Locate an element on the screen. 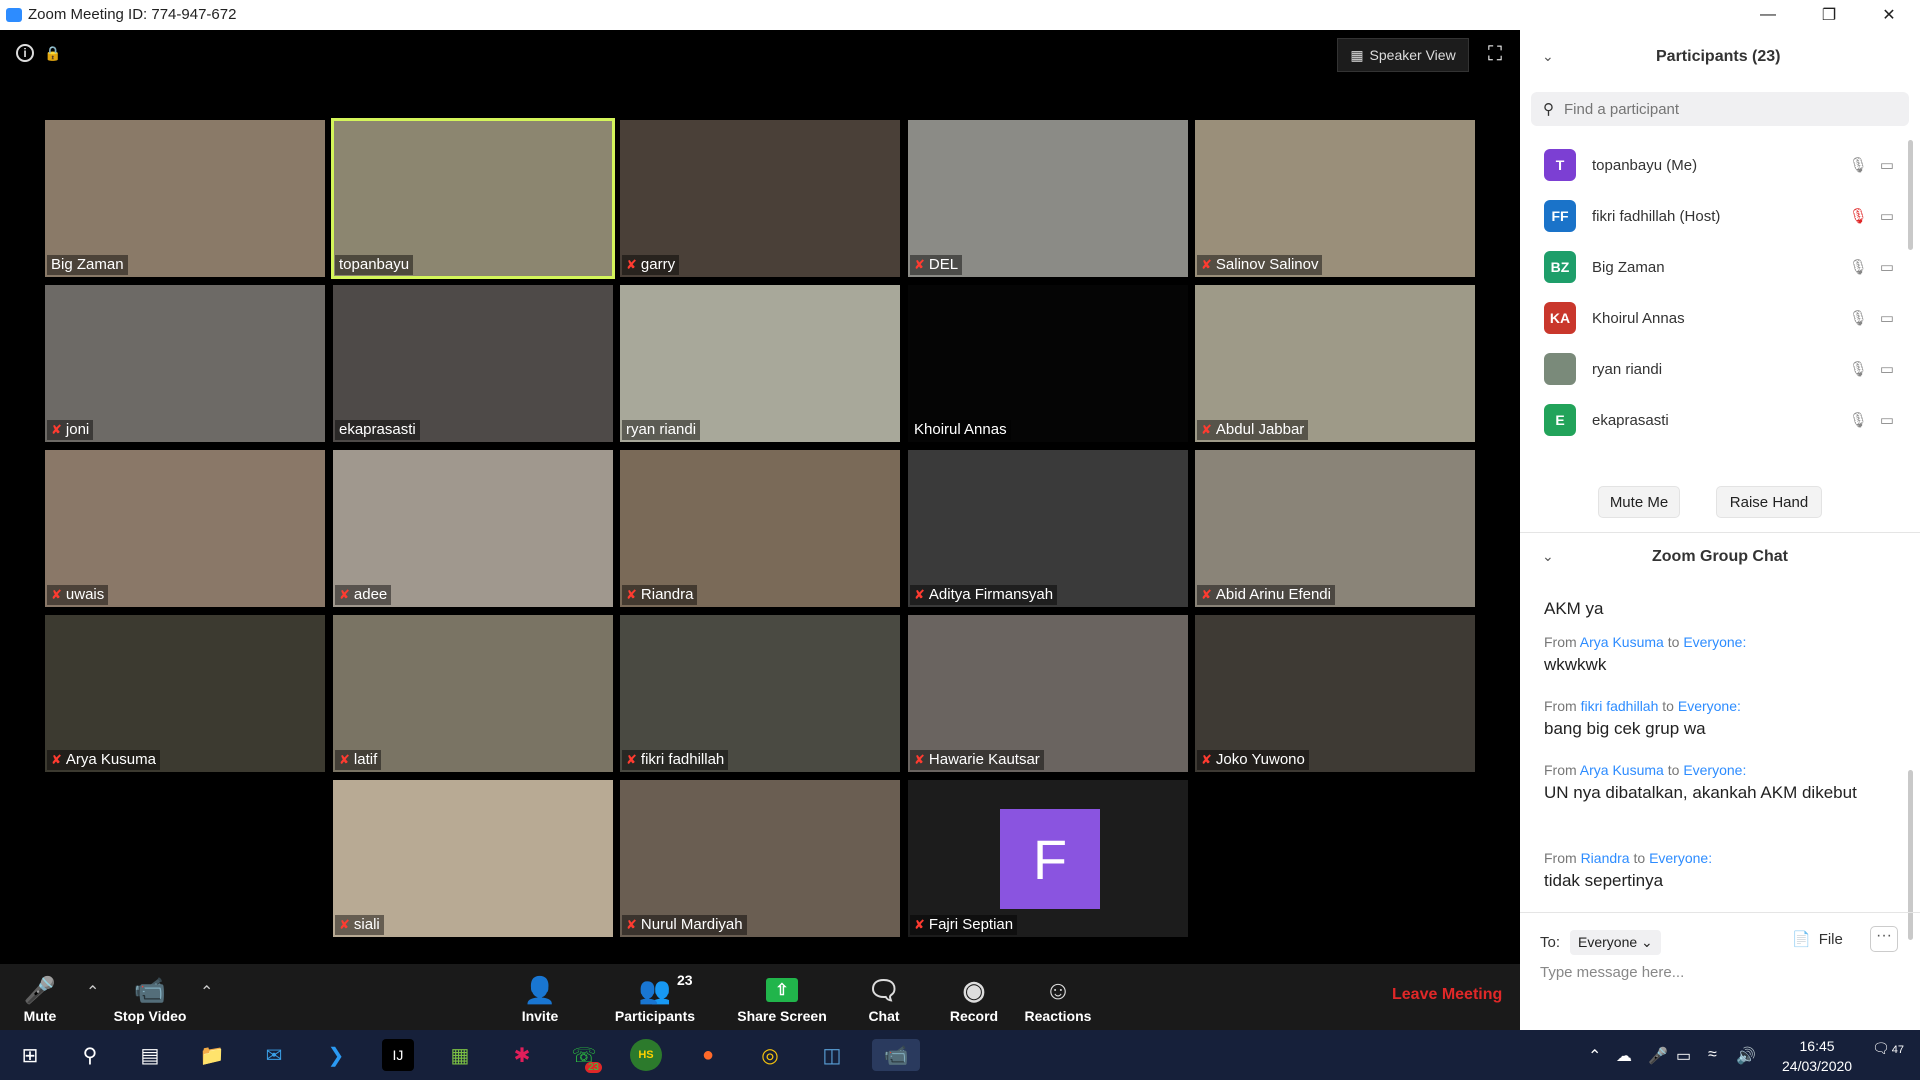 The width and height of the screenshot is (1920, 1080). onedrive-icon: ☁ is located at coordinates (1624, 1056).